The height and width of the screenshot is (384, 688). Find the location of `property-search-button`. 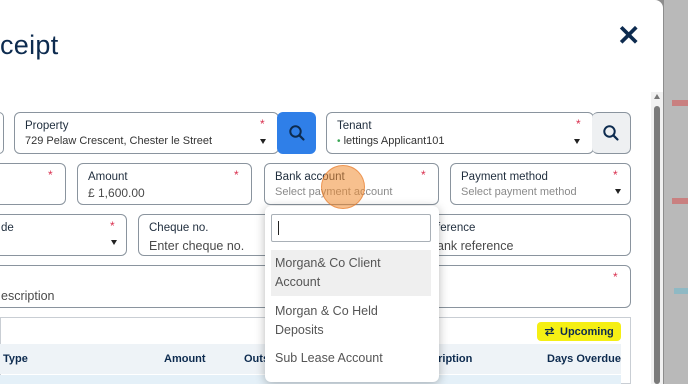

property-search-button is located at coordinates (296, 133).